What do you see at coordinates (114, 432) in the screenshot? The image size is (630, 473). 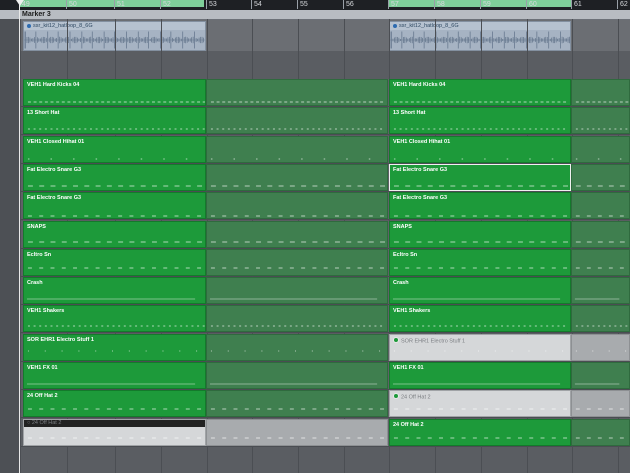 I see `midi-region: ○ 24 Off Hat 2` at bounding box center [114, 432].